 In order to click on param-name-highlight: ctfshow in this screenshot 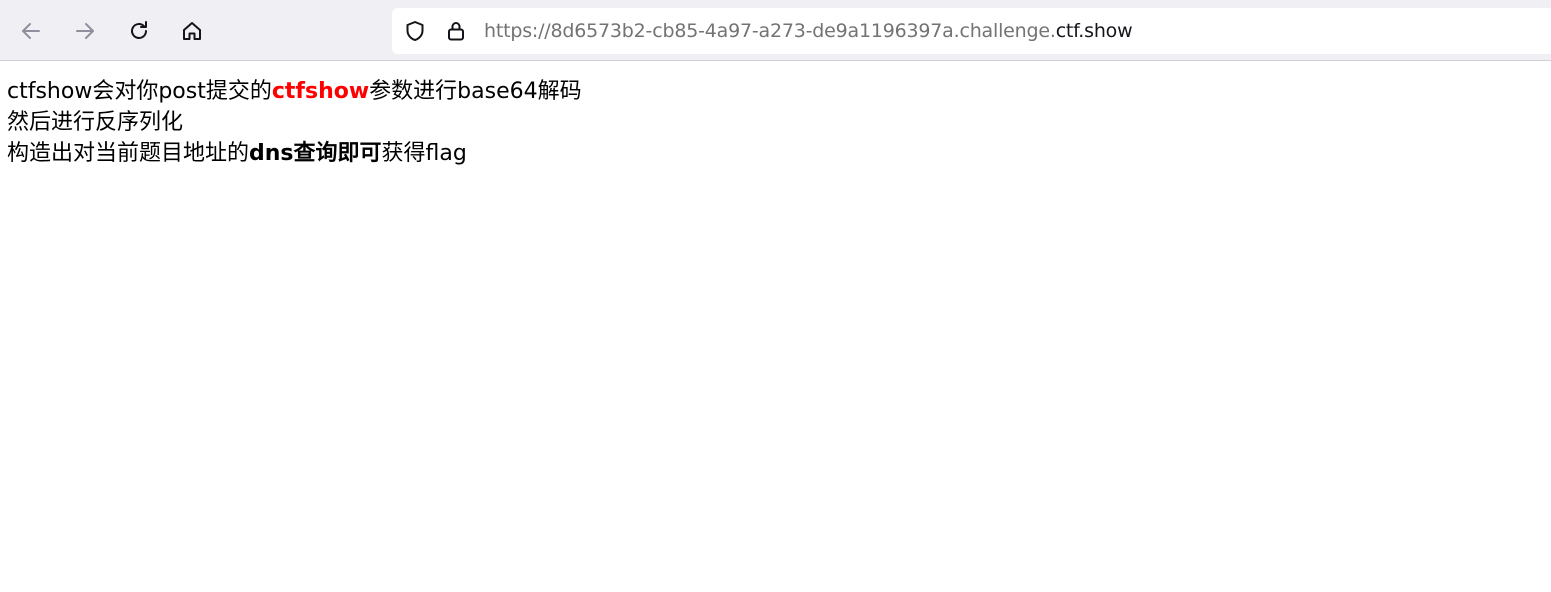, I will do `click(320, 91)`.